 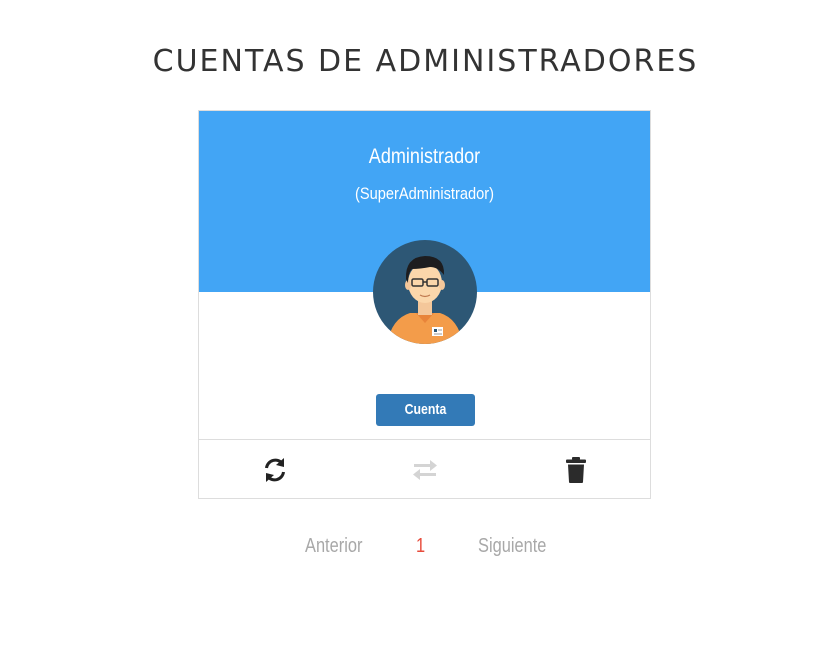 I want to click on admin-name: Administrador, so click(x=424, y=156).